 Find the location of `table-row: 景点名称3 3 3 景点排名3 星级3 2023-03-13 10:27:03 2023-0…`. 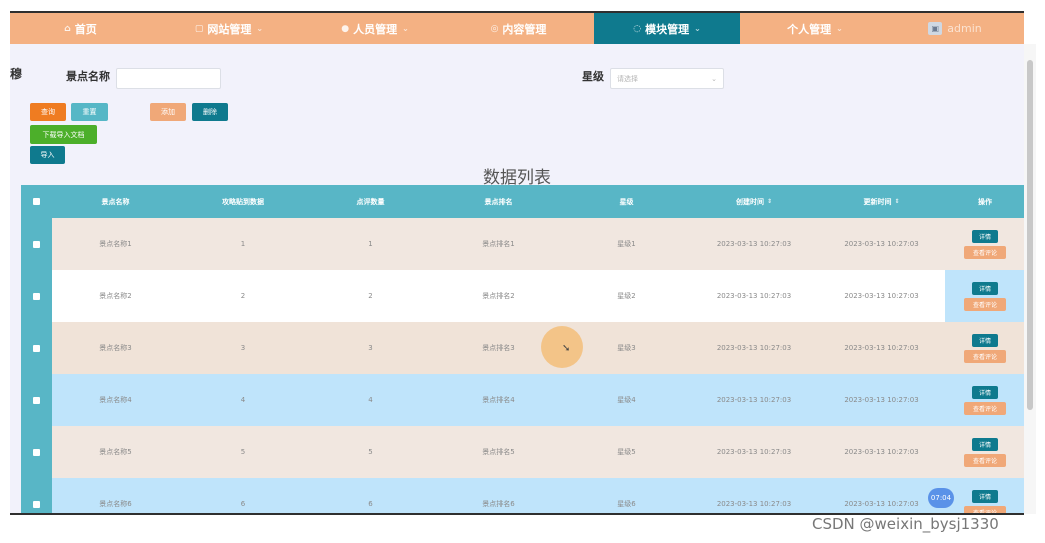

table-row: 景点名称3 3 3 景点排名3 星级3 2023-03-13 10:27:03 2023-0… is located at coordinates (522, 348).